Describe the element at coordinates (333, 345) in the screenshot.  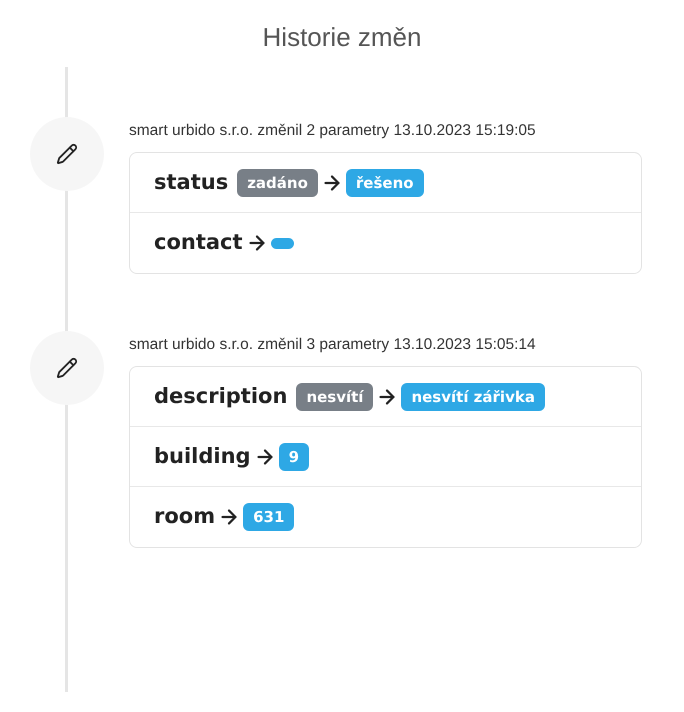
I see `entry-header: smart urbido s.r.o. změnil 3 parametry 13.10.2023 15:05:14` at that location.